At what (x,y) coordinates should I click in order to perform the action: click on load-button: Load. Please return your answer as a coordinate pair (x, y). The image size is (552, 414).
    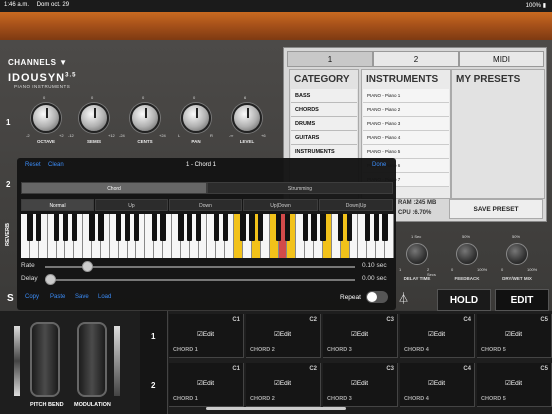
    Looking at the image, I should click on (104, 297).